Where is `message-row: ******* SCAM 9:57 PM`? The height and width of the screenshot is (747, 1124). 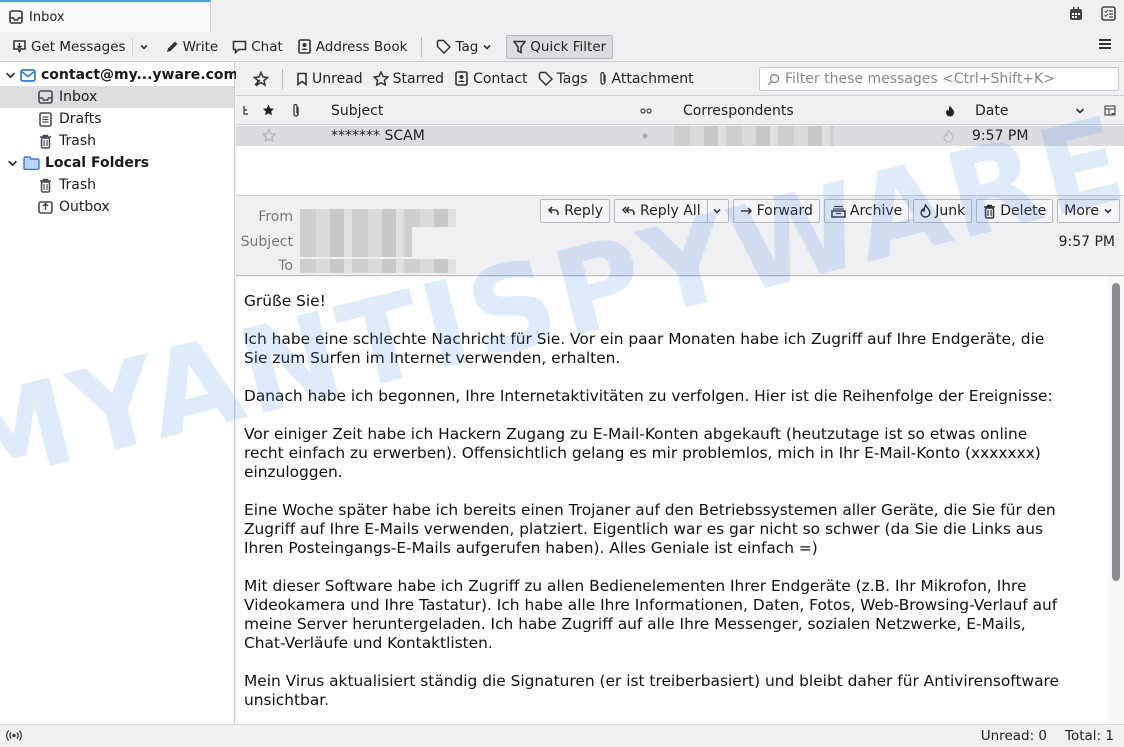 message-row: ******* SCAM 9:57 PM is located at coordinates (680, 136).